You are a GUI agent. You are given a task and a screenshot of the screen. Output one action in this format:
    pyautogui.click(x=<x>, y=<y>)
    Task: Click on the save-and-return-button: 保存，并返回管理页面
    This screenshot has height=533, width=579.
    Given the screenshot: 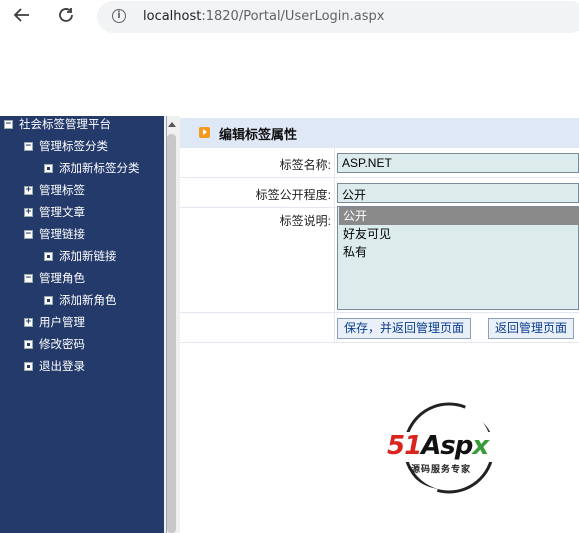 What is the action you would take?
    pyautogui.click(x=404, y=328)
    